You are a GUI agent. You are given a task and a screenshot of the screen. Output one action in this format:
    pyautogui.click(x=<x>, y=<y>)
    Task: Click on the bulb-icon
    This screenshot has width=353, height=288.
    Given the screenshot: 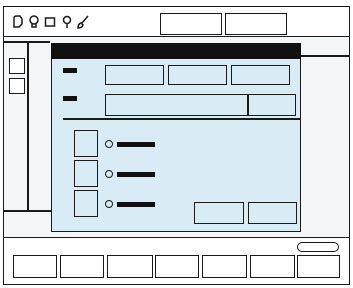 What is the action you would take?
    pyautogui.click(x=34, y=22)
    